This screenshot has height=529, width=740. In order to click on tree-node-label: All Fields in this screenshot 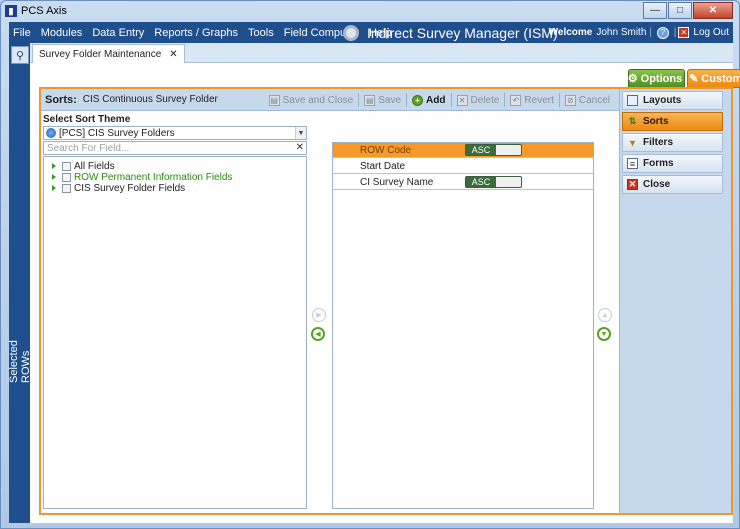, I will do `click(94, 166)`.